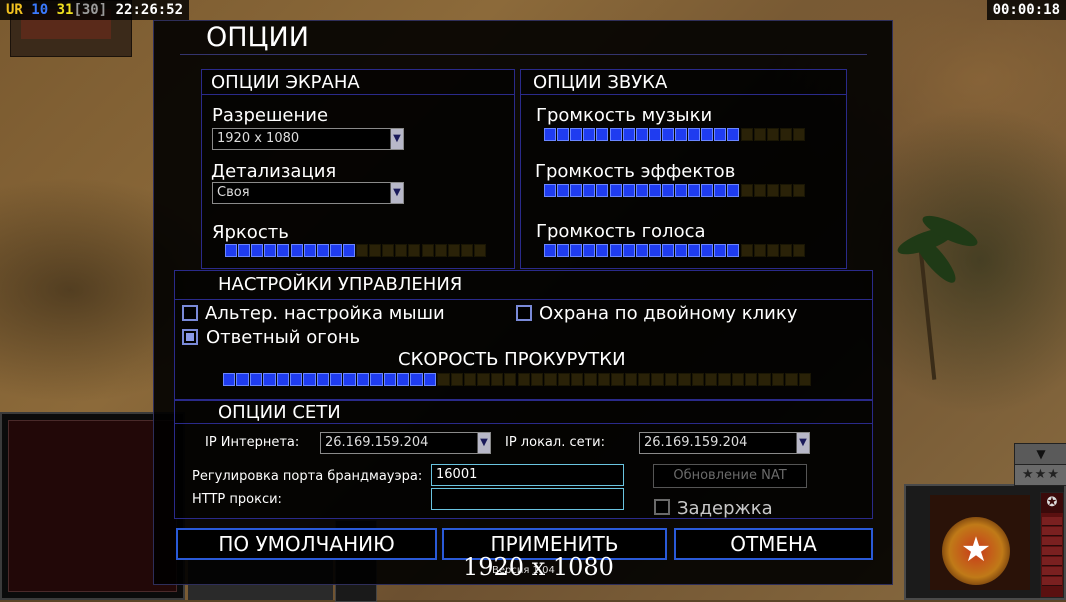 The width and height of the screenshot is (1066, 602). Describe the element at coordinates (283, 337) in the screenshot. I see `retaliation-label: Ответный огонь` at that location.